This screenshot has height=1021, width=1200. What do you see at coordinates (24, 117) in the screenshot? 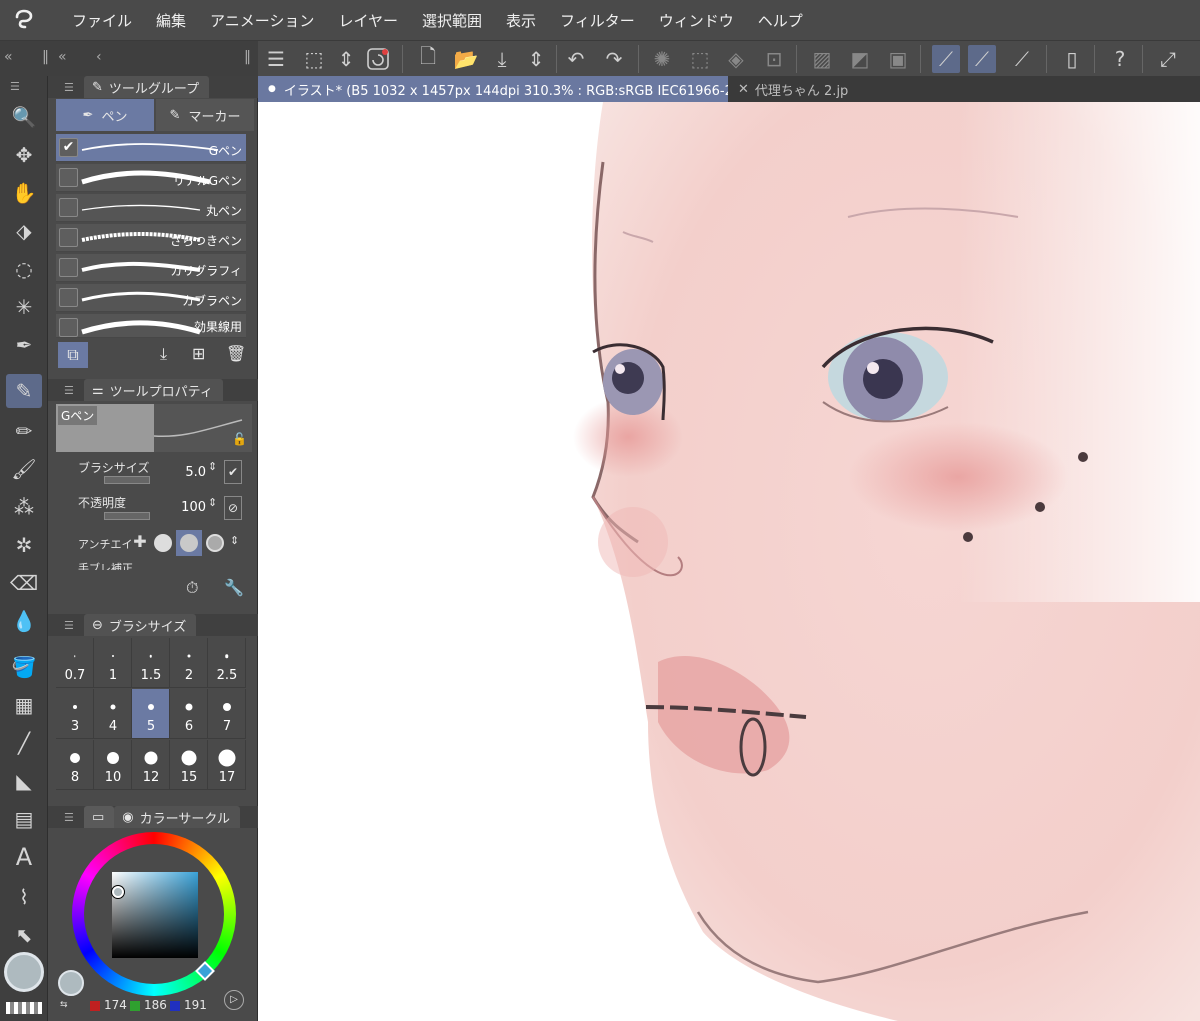
I see `zoom-tool-icon: 🔍` at bounding box center [24, 117].